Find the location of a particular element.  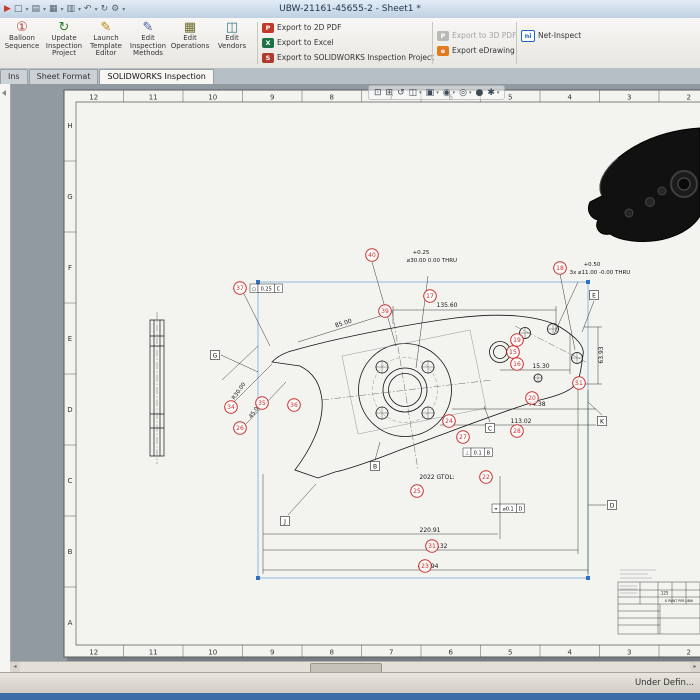

scroll-left-icon: ◂ is located at coordinates (15, 667).